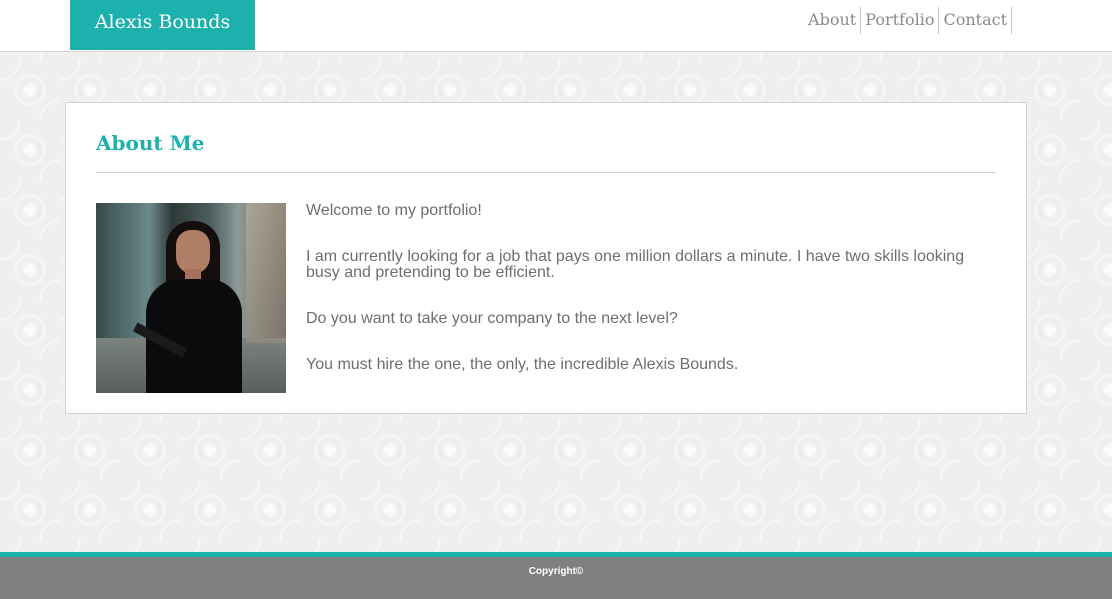 This screenshot has width=1112, height=599. I want to click on photo-face, so click(193, 252).